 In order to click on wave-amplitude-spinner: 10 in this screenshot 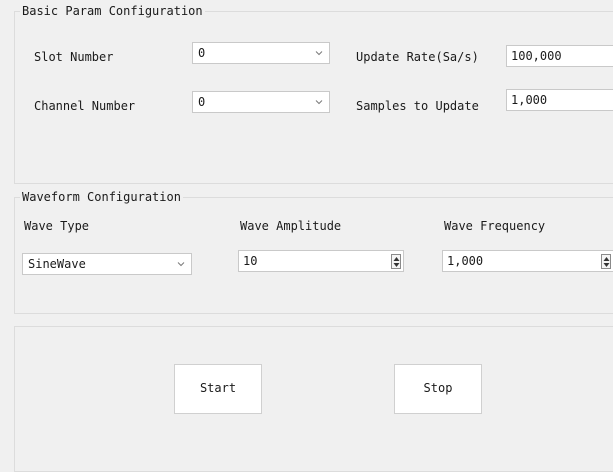, I will do `click(321, 261)`.